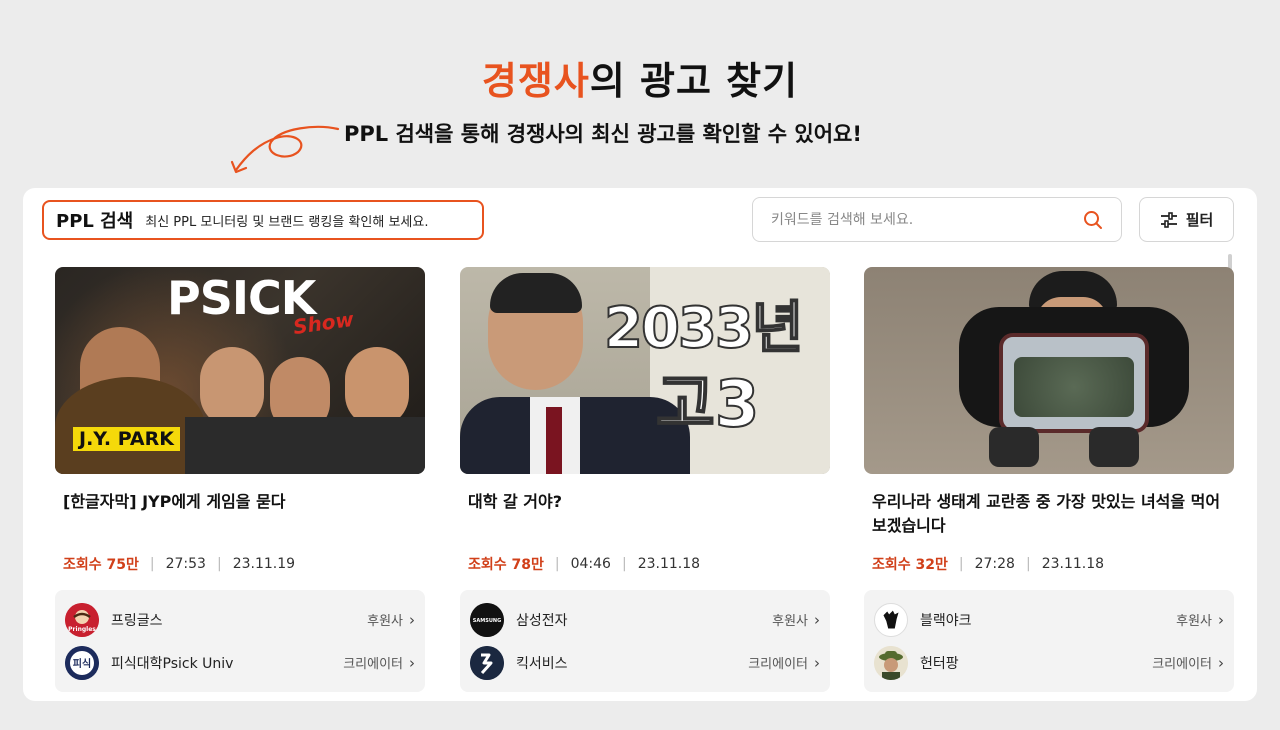 The height and width of the screenshot is (730, 1280). I want to click on video-duration: 27:53, so click(185, 564).